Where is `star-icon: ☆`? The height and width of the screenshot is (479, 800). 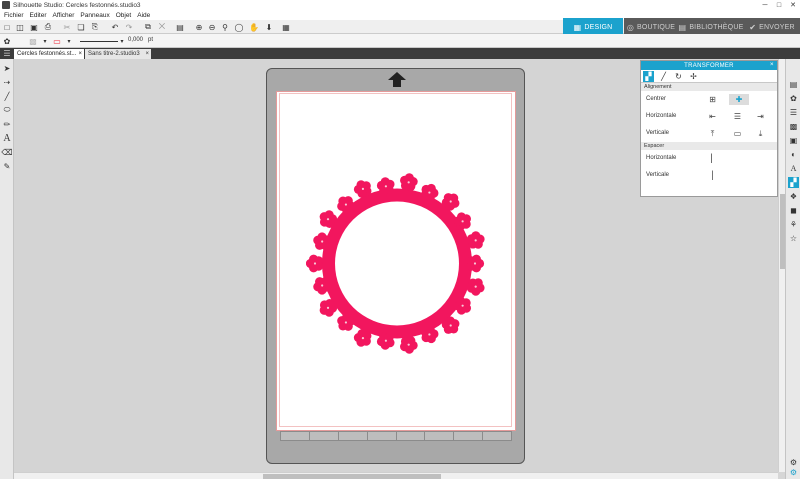 star-icon: ☆ is located at coordinates (793, 238).